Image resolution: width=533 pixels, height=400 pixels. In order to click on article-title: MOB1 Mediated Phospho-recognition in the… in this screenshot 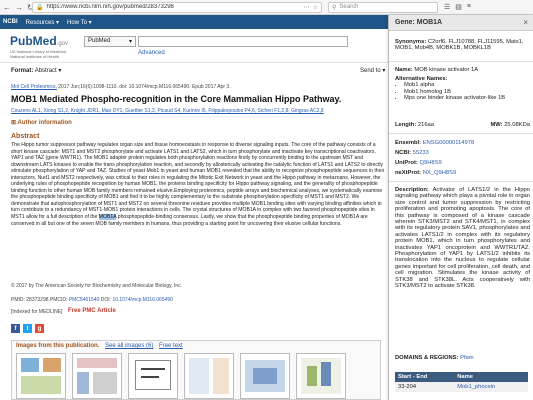, I will do `click(176, 99)`.